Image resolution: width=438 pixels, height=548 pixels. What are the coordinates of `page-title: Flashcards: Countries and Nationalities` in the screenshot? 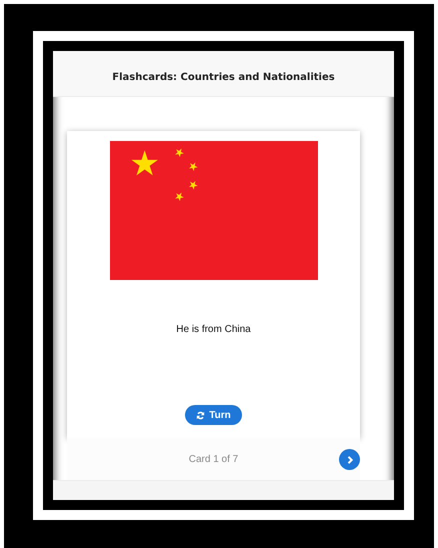 It's located at (223, 77).